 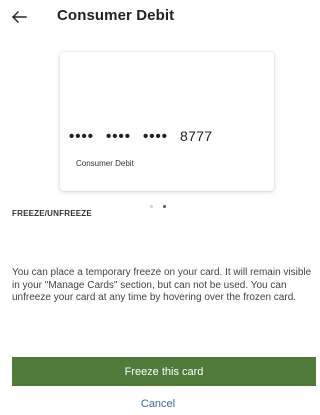 I want to click on pager-dot, so click(x=151, y=206).